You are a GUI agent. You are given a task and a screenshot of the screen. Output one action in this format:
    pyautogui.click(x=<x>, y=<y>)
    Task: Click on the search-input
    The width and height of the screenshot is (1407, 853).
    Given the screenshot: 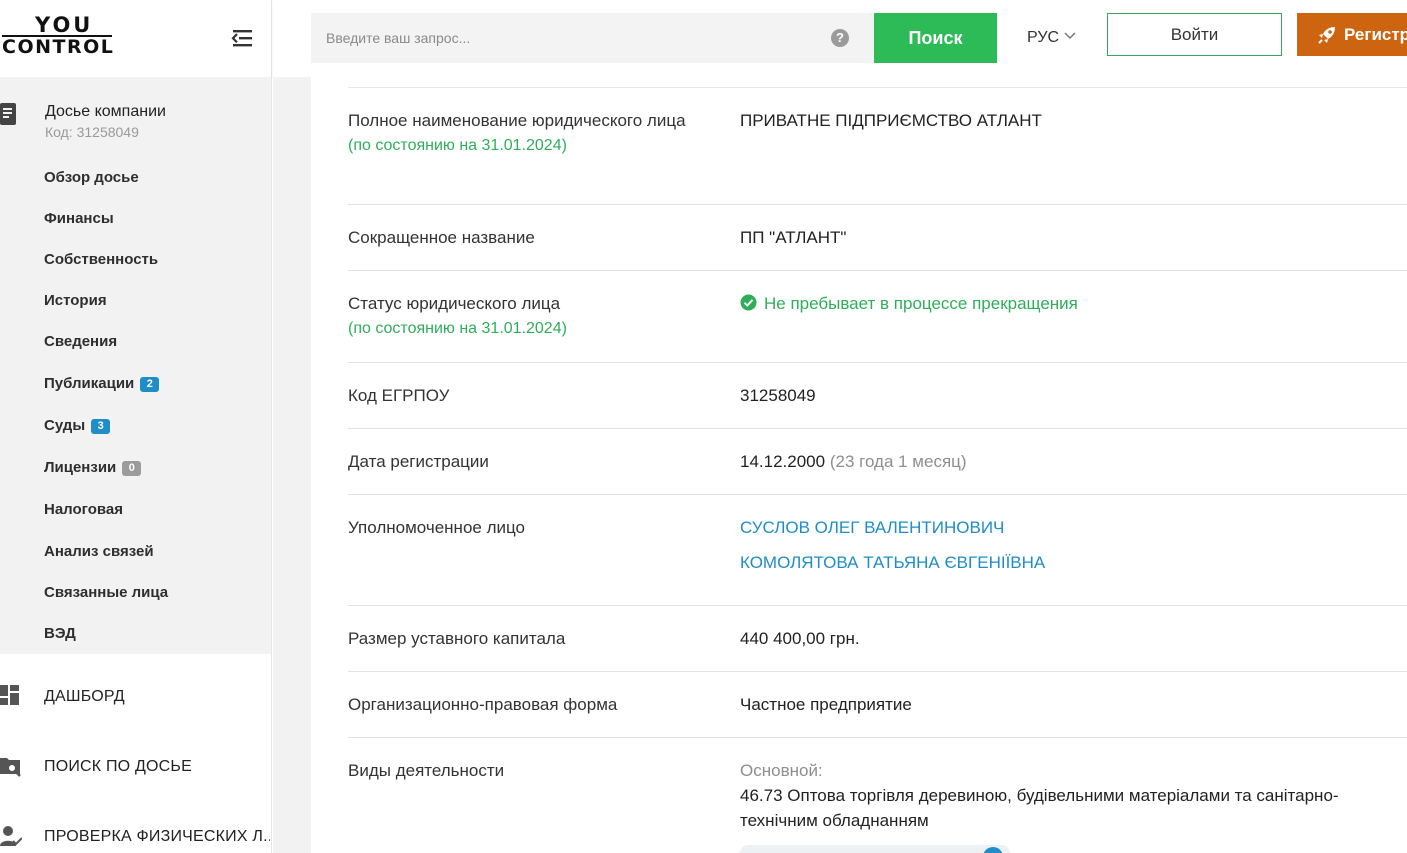 What is the action you would take?
    pyautogui.click(x=566, y=38)
    